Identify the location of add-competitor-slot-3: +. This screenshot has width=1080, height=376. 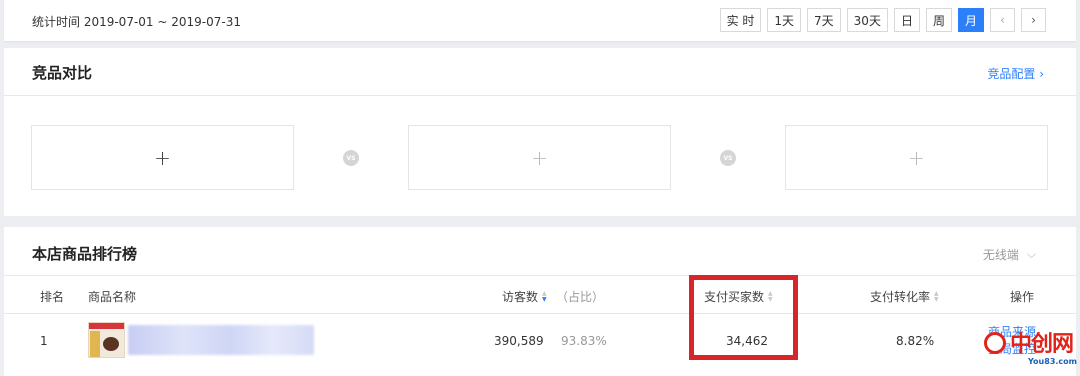
(916, 157).